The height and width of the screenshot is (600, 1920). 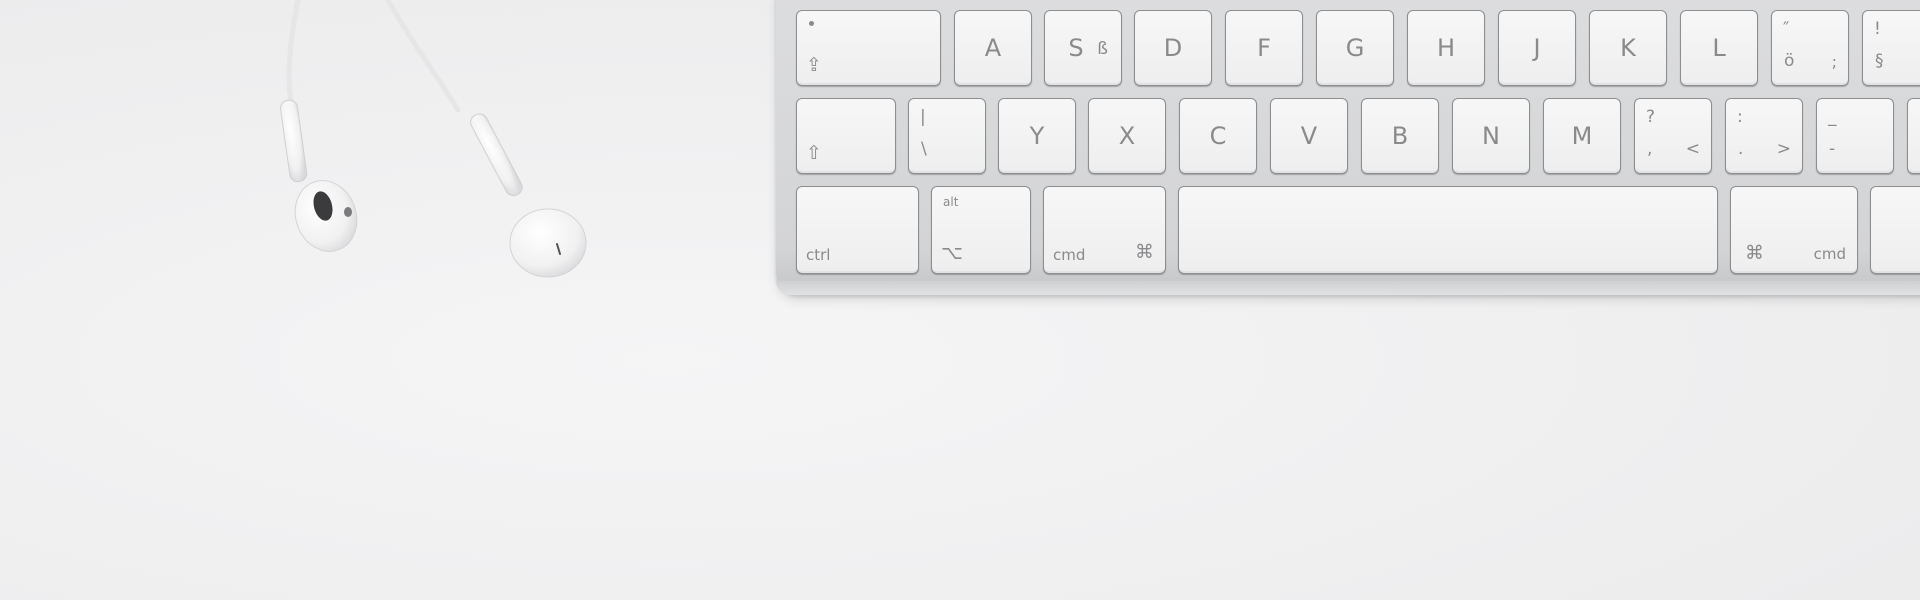 I want to click on earbud-cable-left, so click(x=293, y=54).